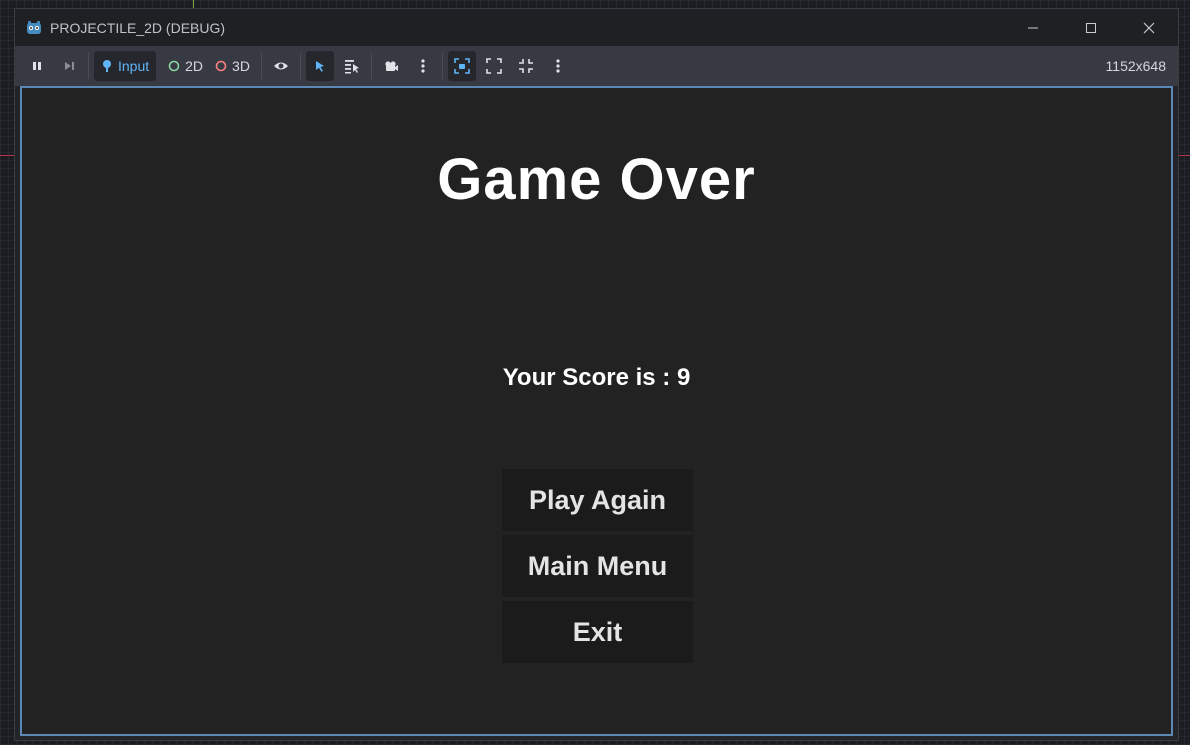  I want to click on input-toggle-button: Input, so click(125, 66).